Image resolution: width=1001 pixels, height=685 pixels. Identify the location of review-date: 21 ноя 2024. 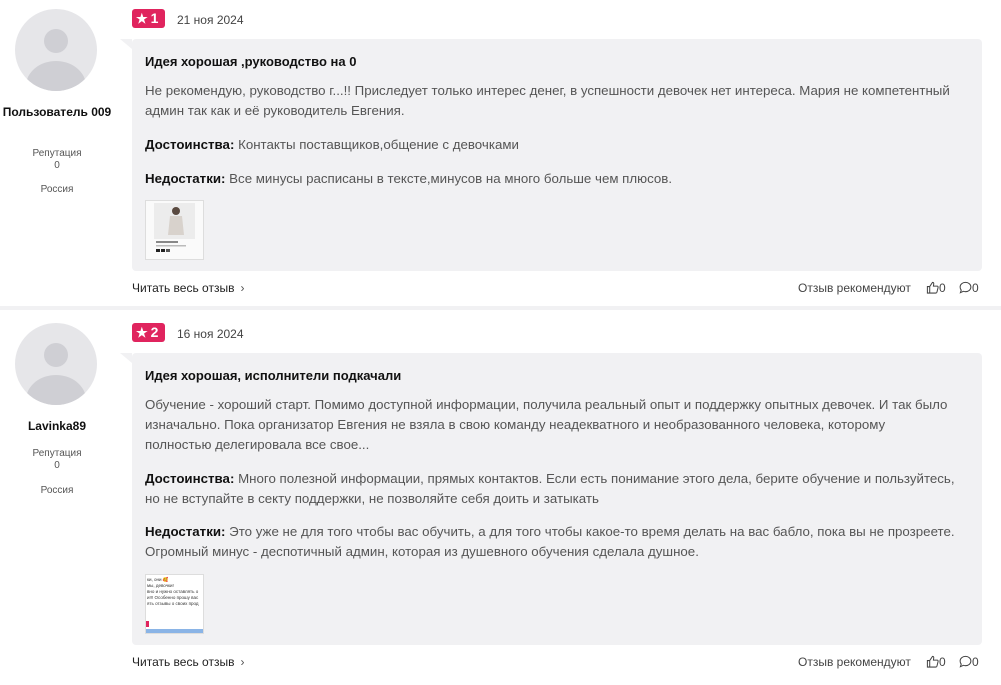
(210, 20).